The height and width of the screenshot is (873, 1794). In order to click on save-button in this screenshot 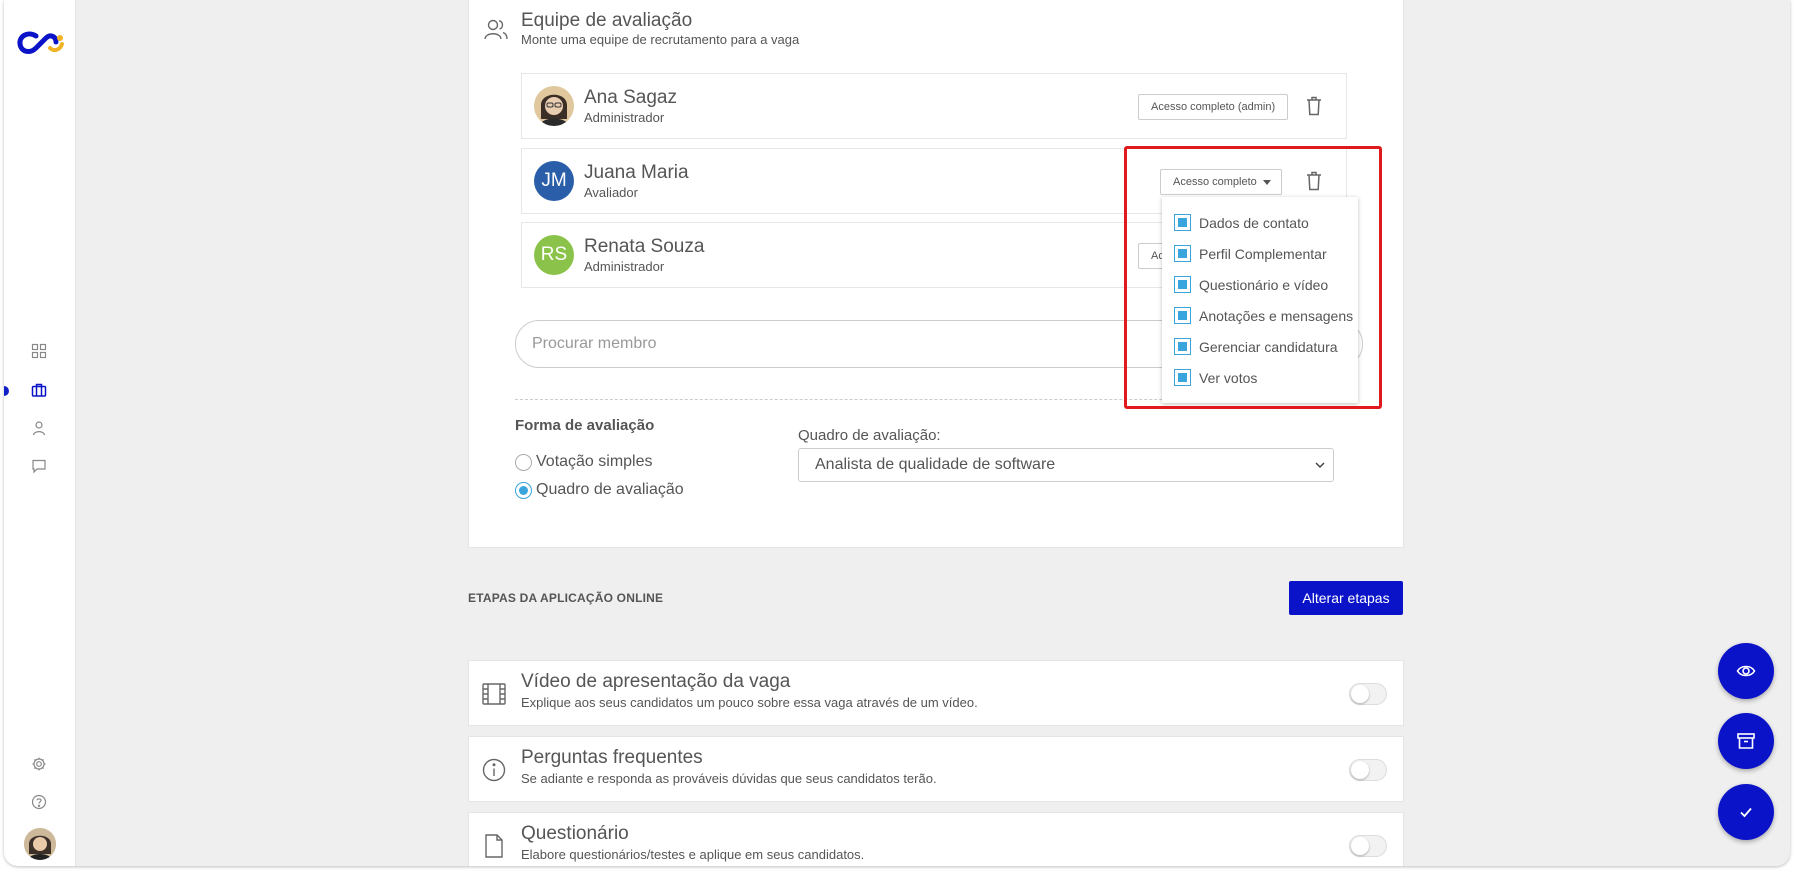, I will do `click(1746, 812)`.